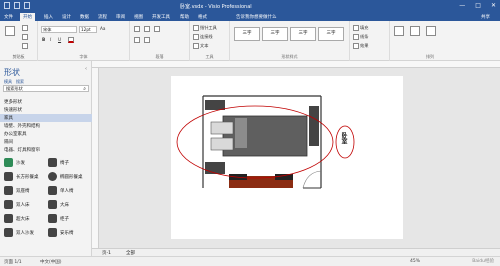 The width and height of the screenshot is (500, 266). I want to click on align-right-button, so click(157, 29).